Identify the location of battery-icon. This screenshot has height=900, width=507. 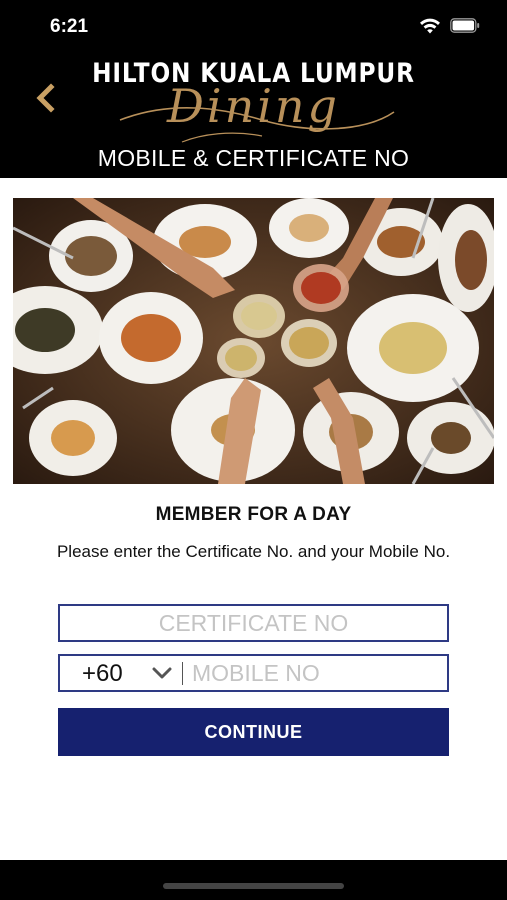
(465, 25).